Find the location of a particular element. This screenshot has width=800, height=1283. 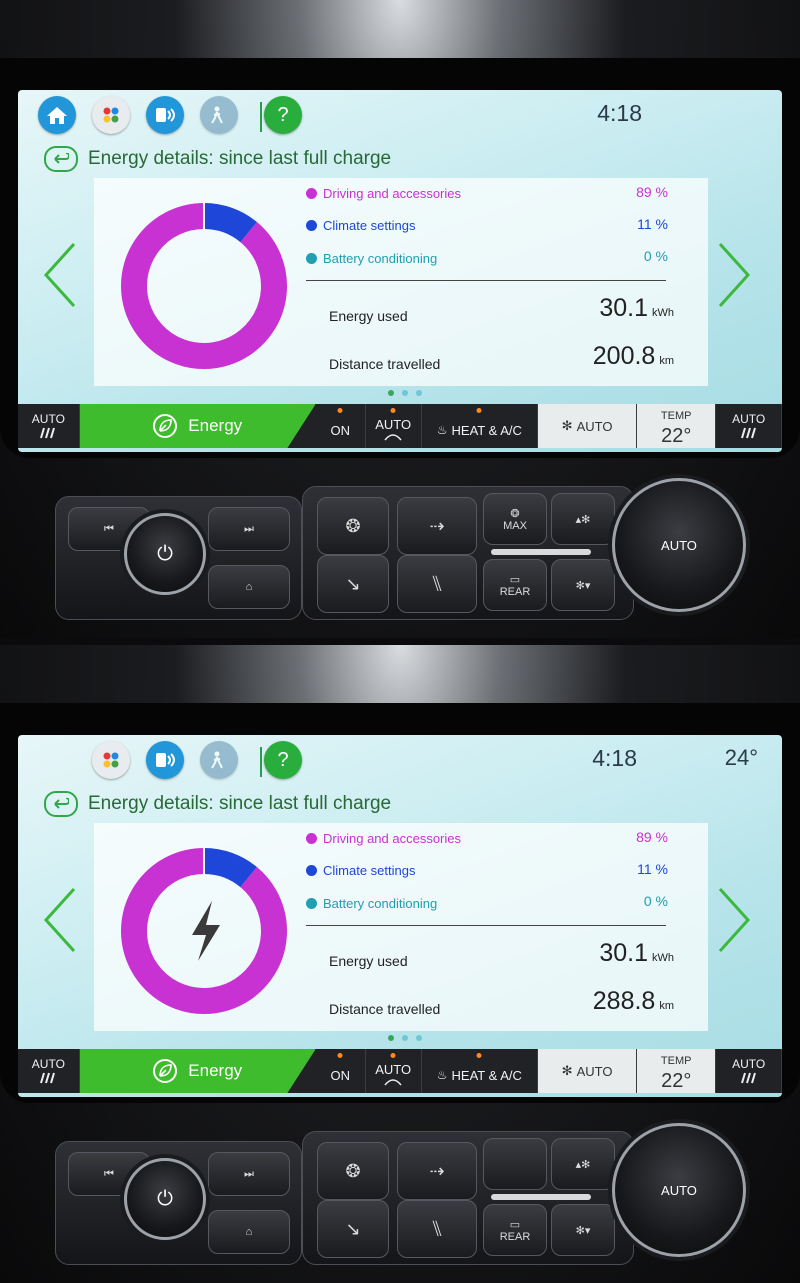

climate-controls: ❂ ⇢ ↘ ⑊ ❂ MAX ▭ REAR ▴✻ ✻▾ is located at coordinates (468, 553).